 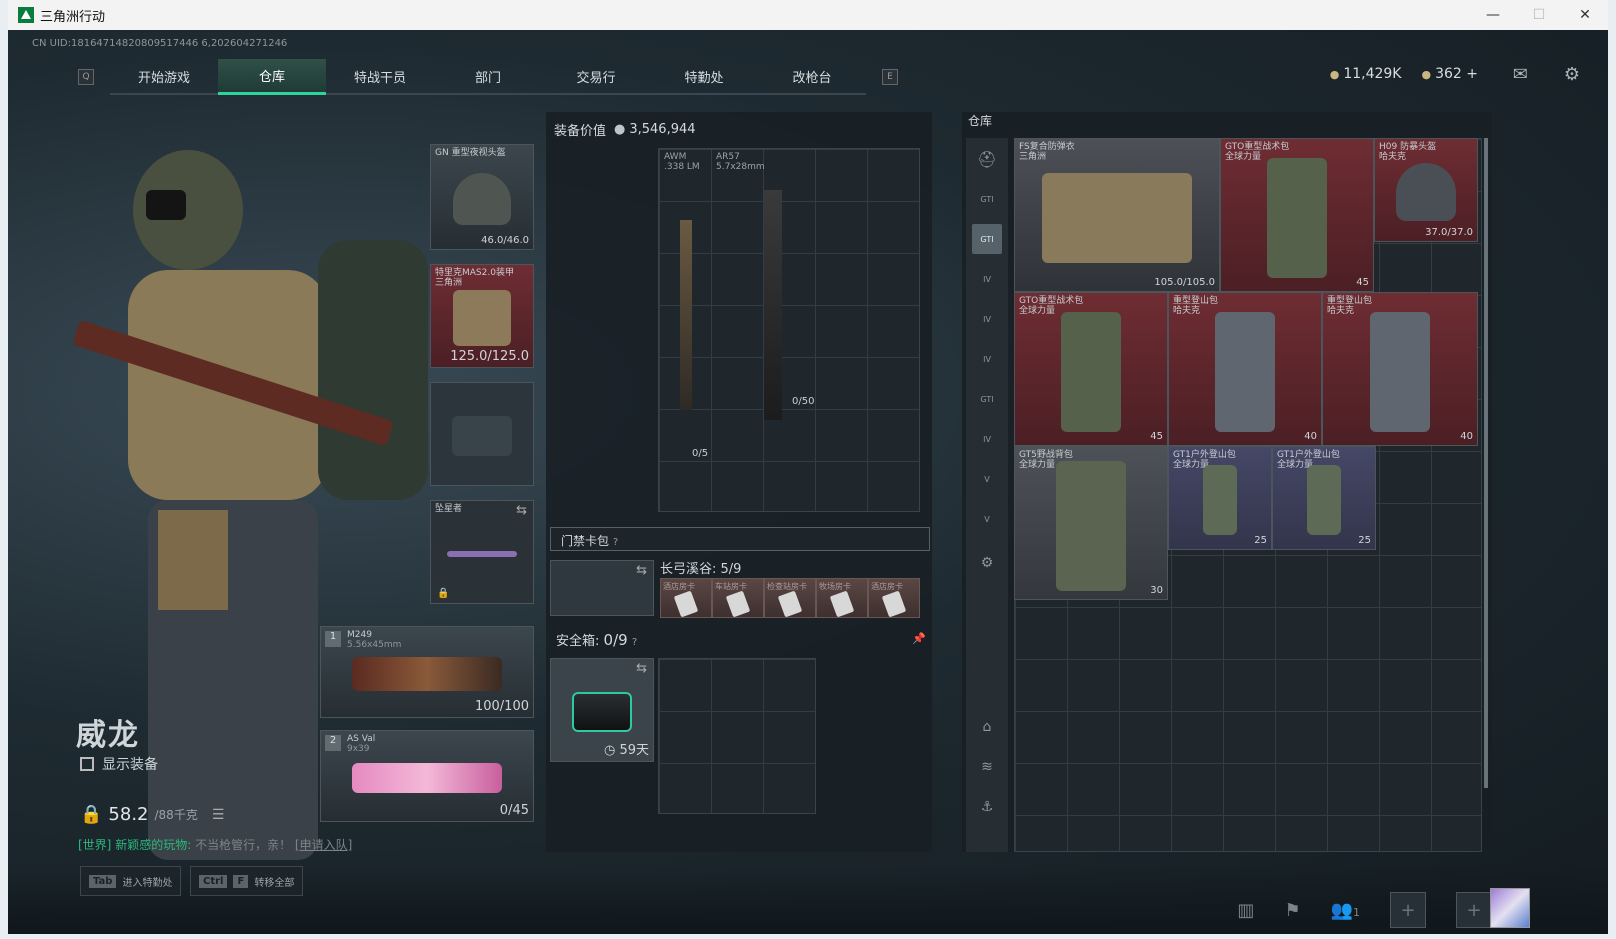 I want to click on checkbox, so click(x=87, y=764).